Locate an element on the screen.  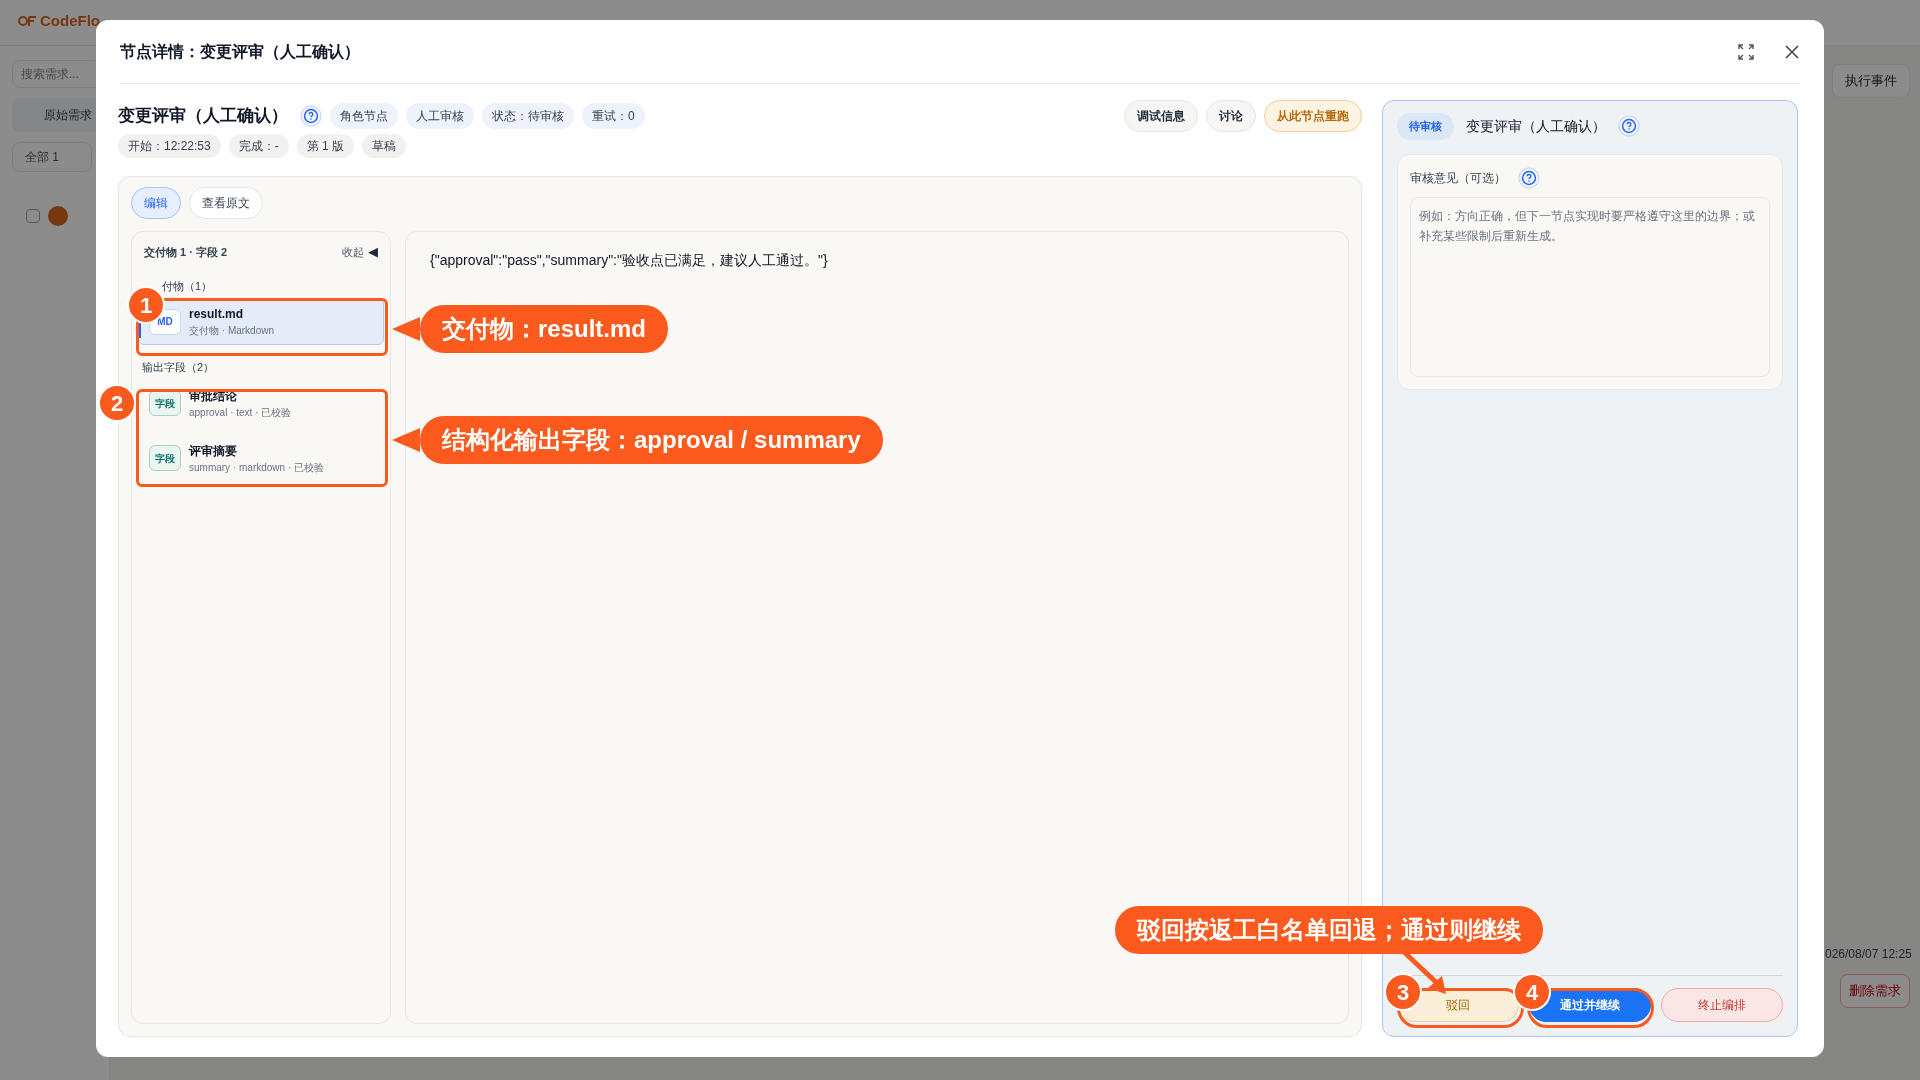
document-icon is located at coordinates (58, 216).